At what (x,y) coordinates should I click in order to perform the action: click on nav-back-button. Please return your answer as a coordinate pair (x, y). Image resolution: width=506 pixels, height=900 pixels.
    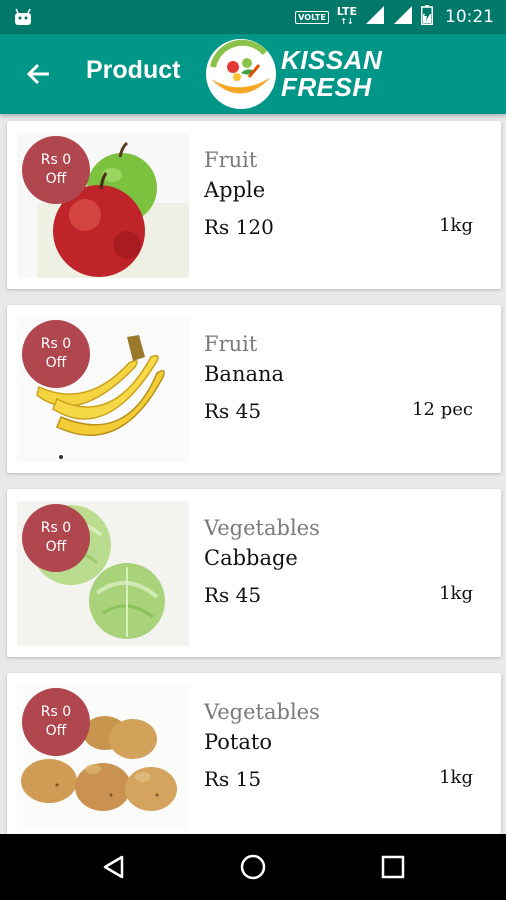
    Looking at the image, I should click on (114, 867).